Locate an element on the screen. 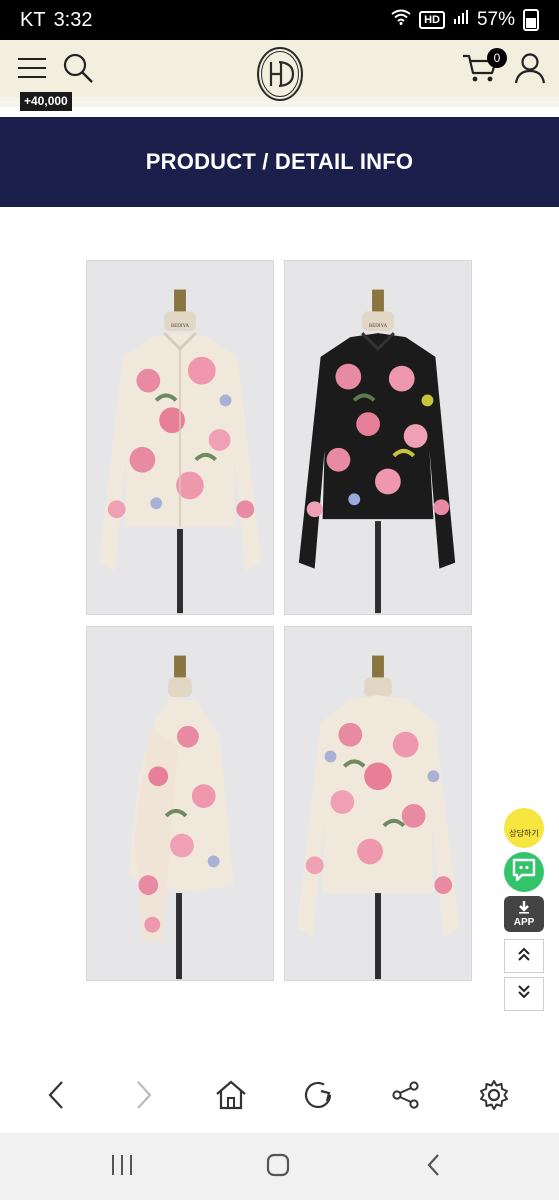  floral-blouse-black-front-icon: BEDIYA is located at coordinates (378, 437).